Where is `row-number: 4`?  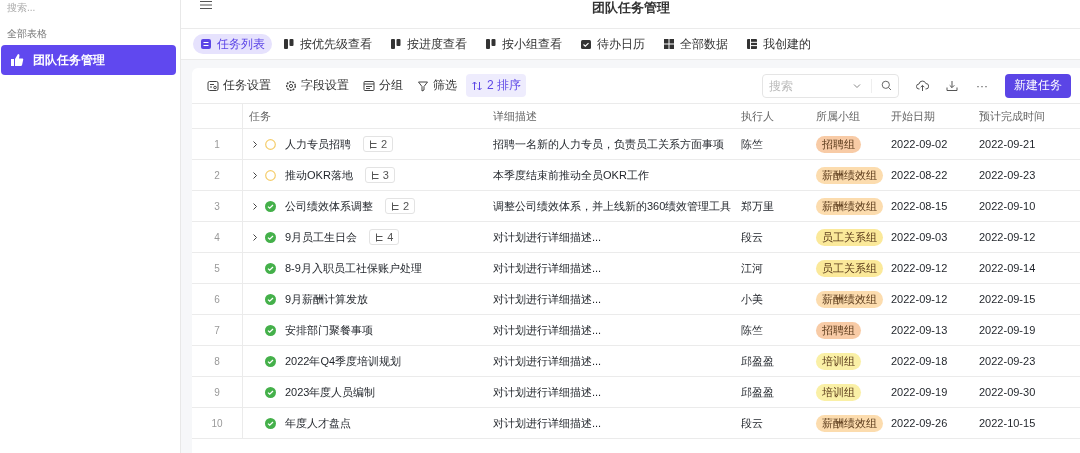
row-number: 4 is located at coordinates (217, 237).